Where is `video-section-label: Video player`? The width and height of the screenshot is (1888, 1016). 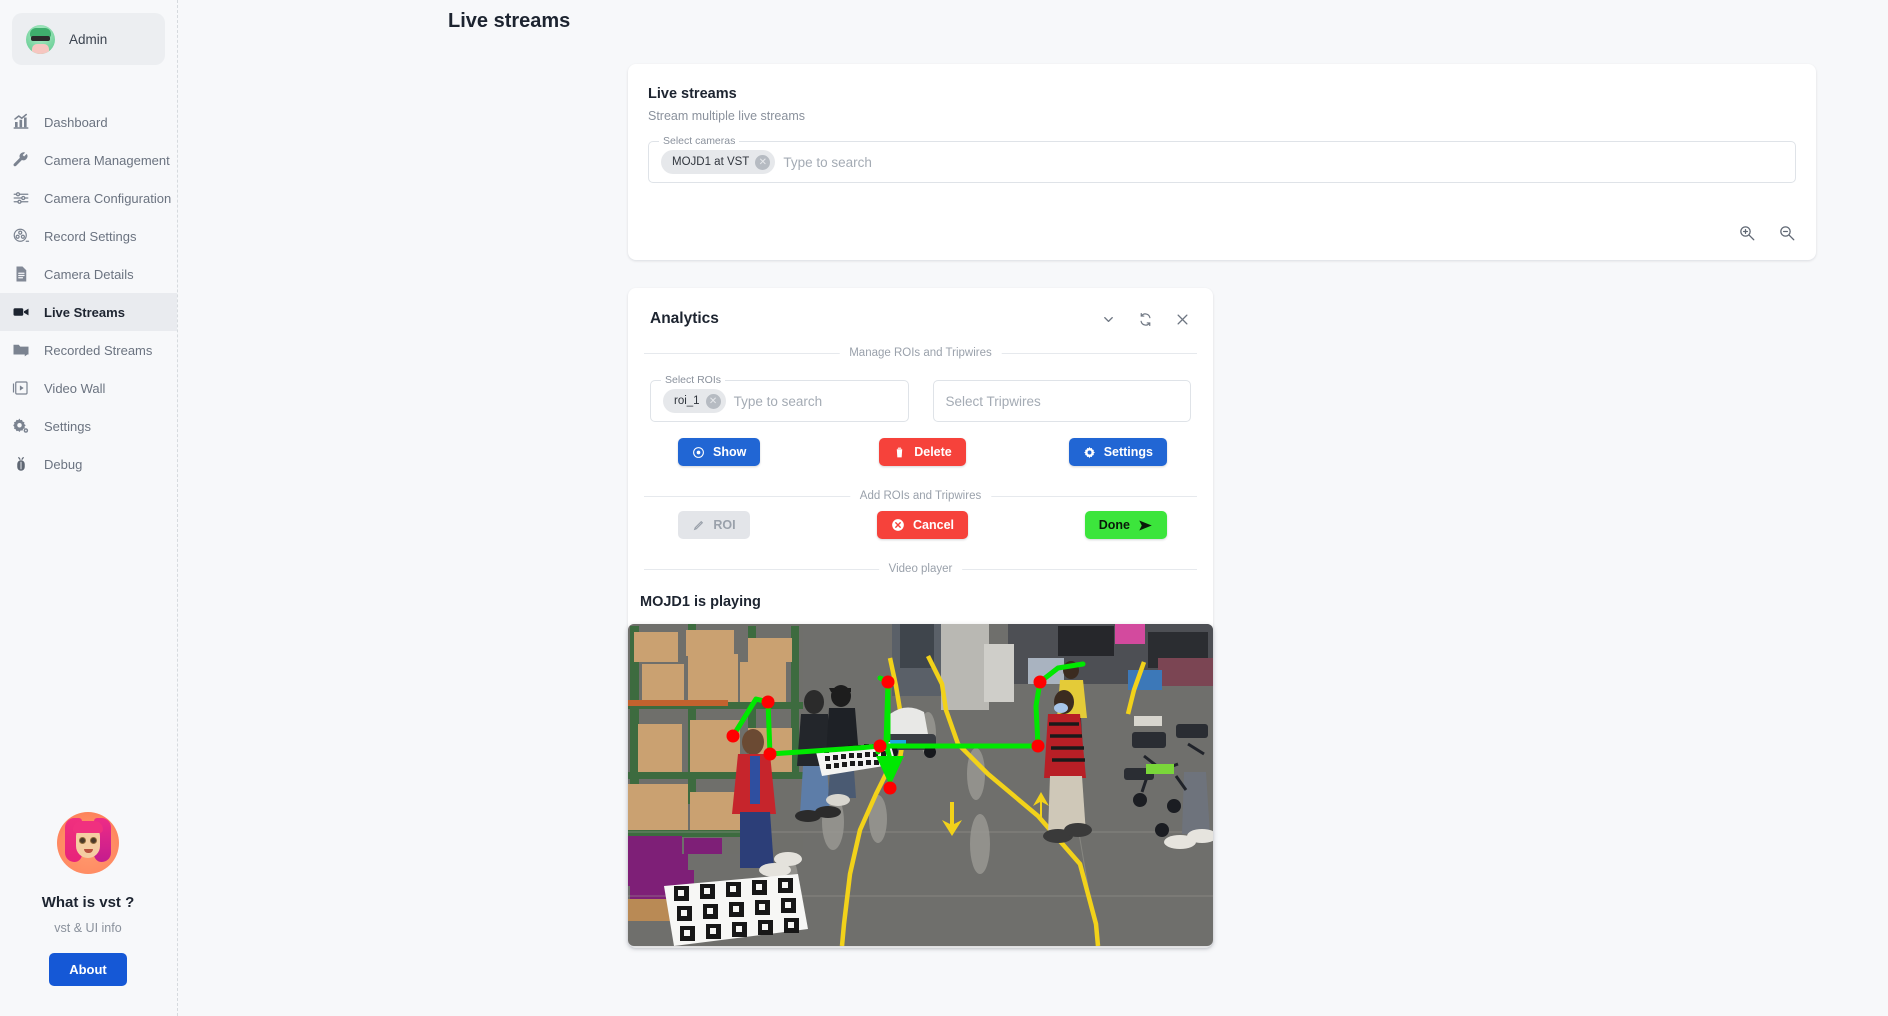
video-section-label: Video player is located at coordinates (920, 569).